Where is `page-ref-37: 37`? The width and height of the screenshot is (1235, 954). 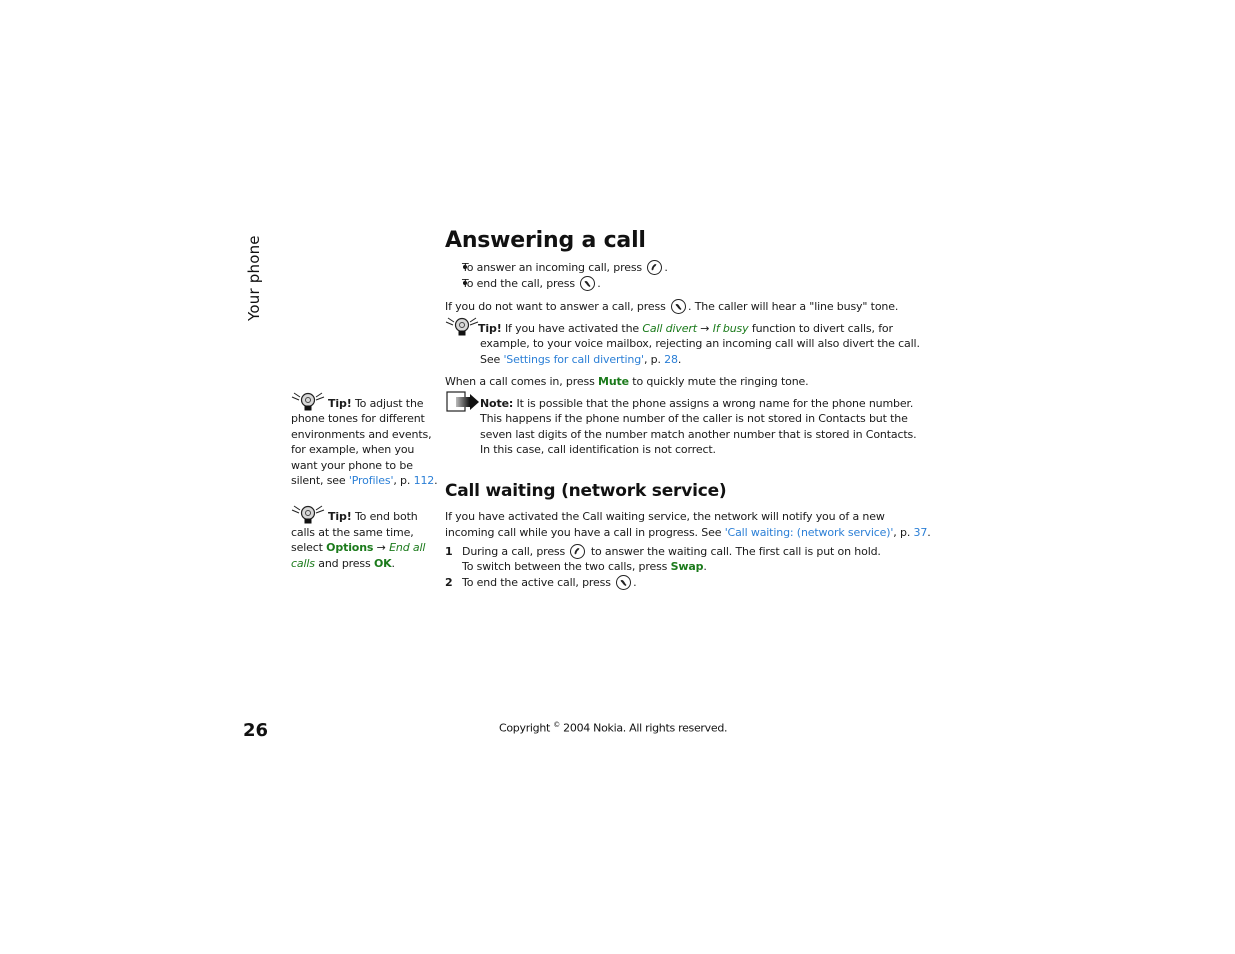
page-ref-37: 37 is located at coordinates (921, 532).